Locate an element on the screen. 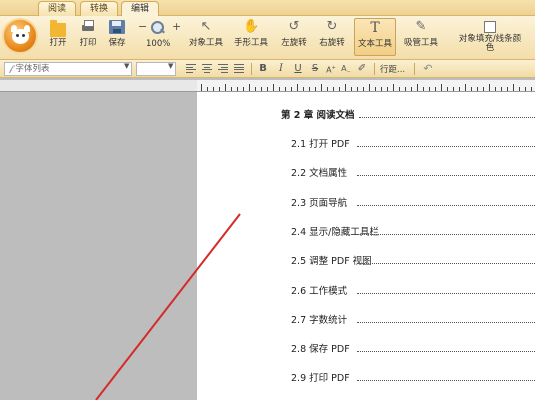  rotate-right-button: ↻ 右旋转 is located at coordinates (332, 37).